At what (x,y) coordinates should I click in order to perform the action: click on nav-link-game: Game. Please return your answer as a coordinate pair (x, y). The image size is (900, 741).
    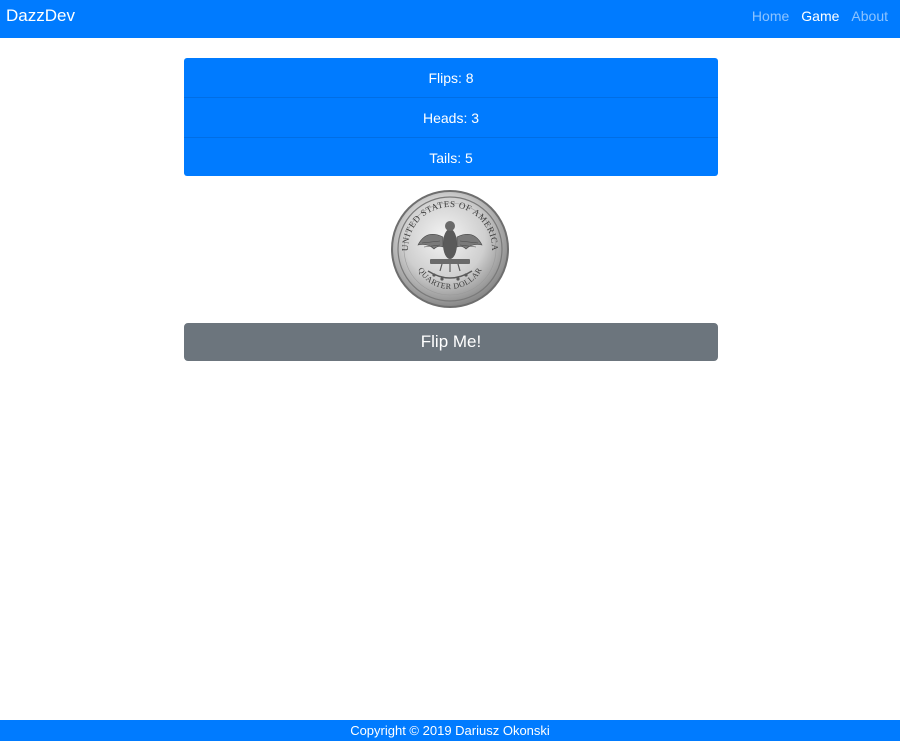
    Looking at the image, I should click on (820, 16).